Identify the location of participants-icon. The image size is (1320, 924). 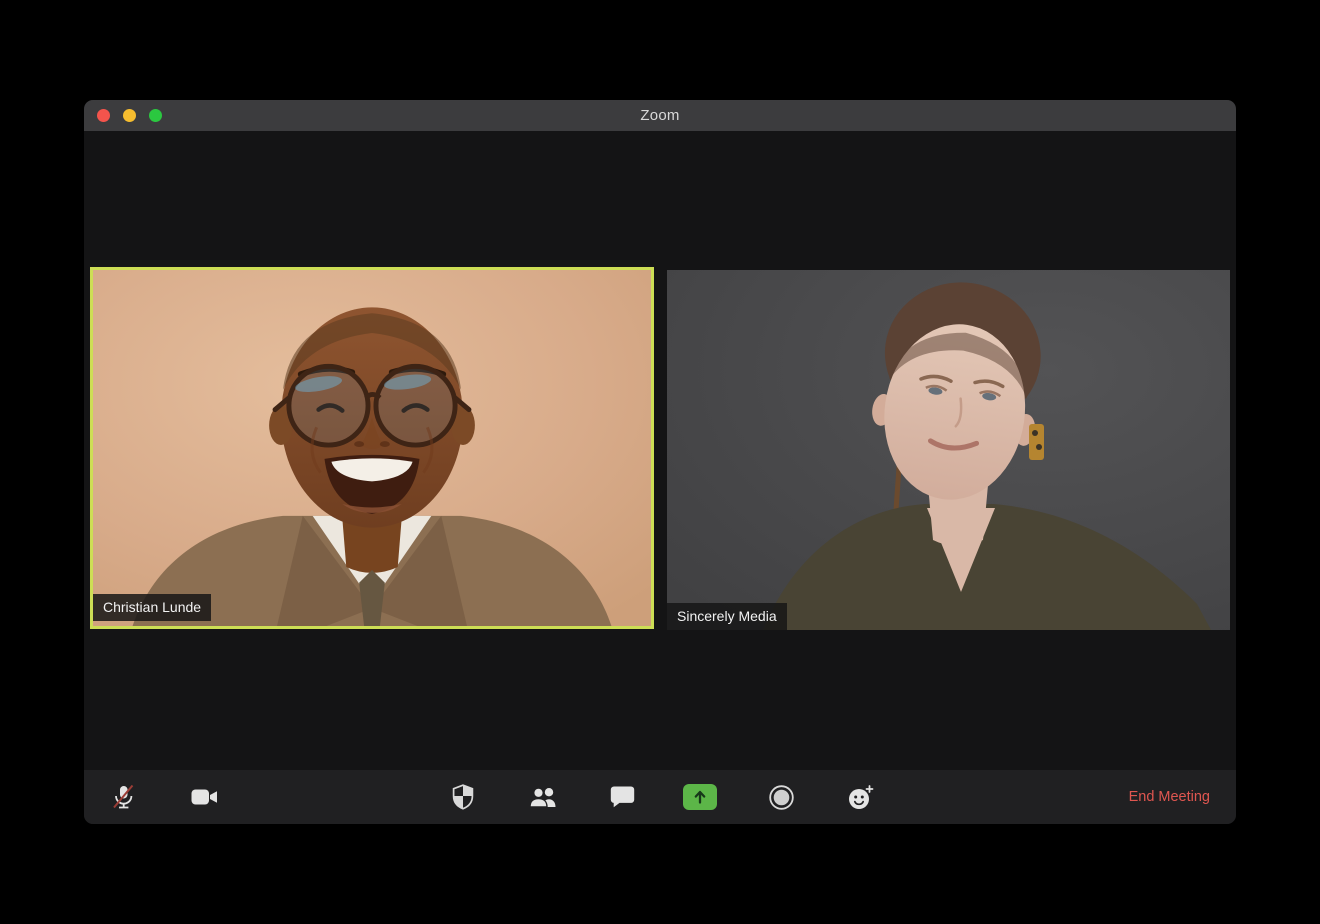
(541, 797).